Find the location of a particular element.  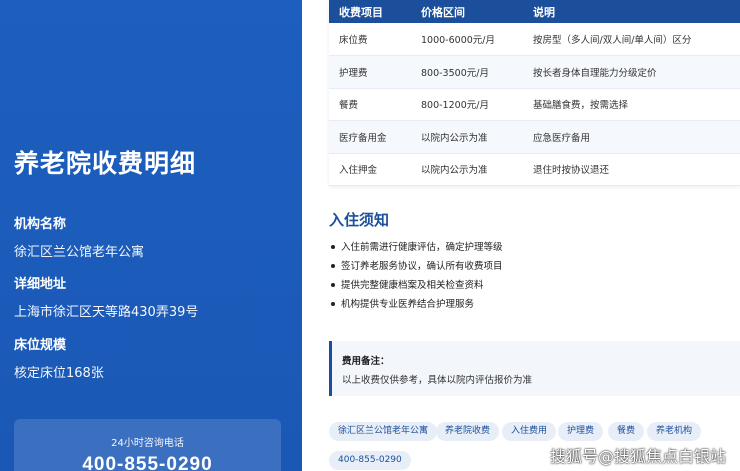

table-cell: 1000-6000元/月 is located at coordinates (467, 39).